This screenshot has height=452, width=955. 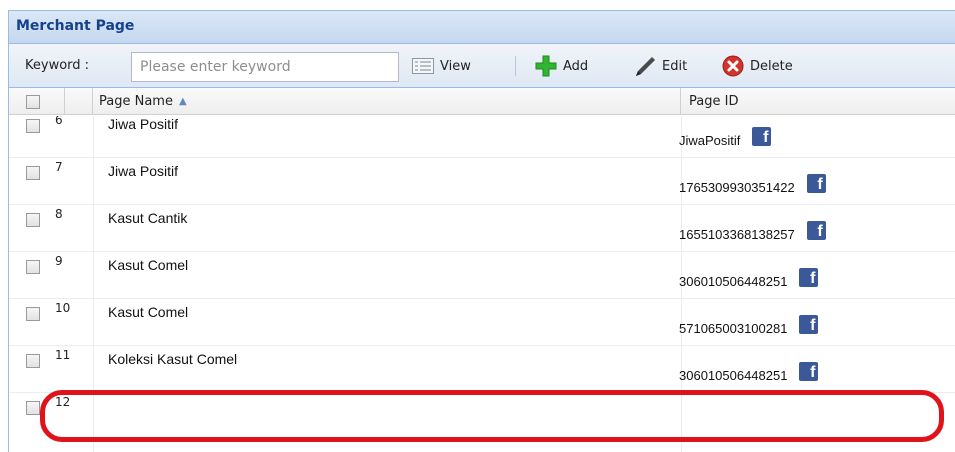 I want to click on page-id-column-header: Page ID, so click(x=818, y=101).